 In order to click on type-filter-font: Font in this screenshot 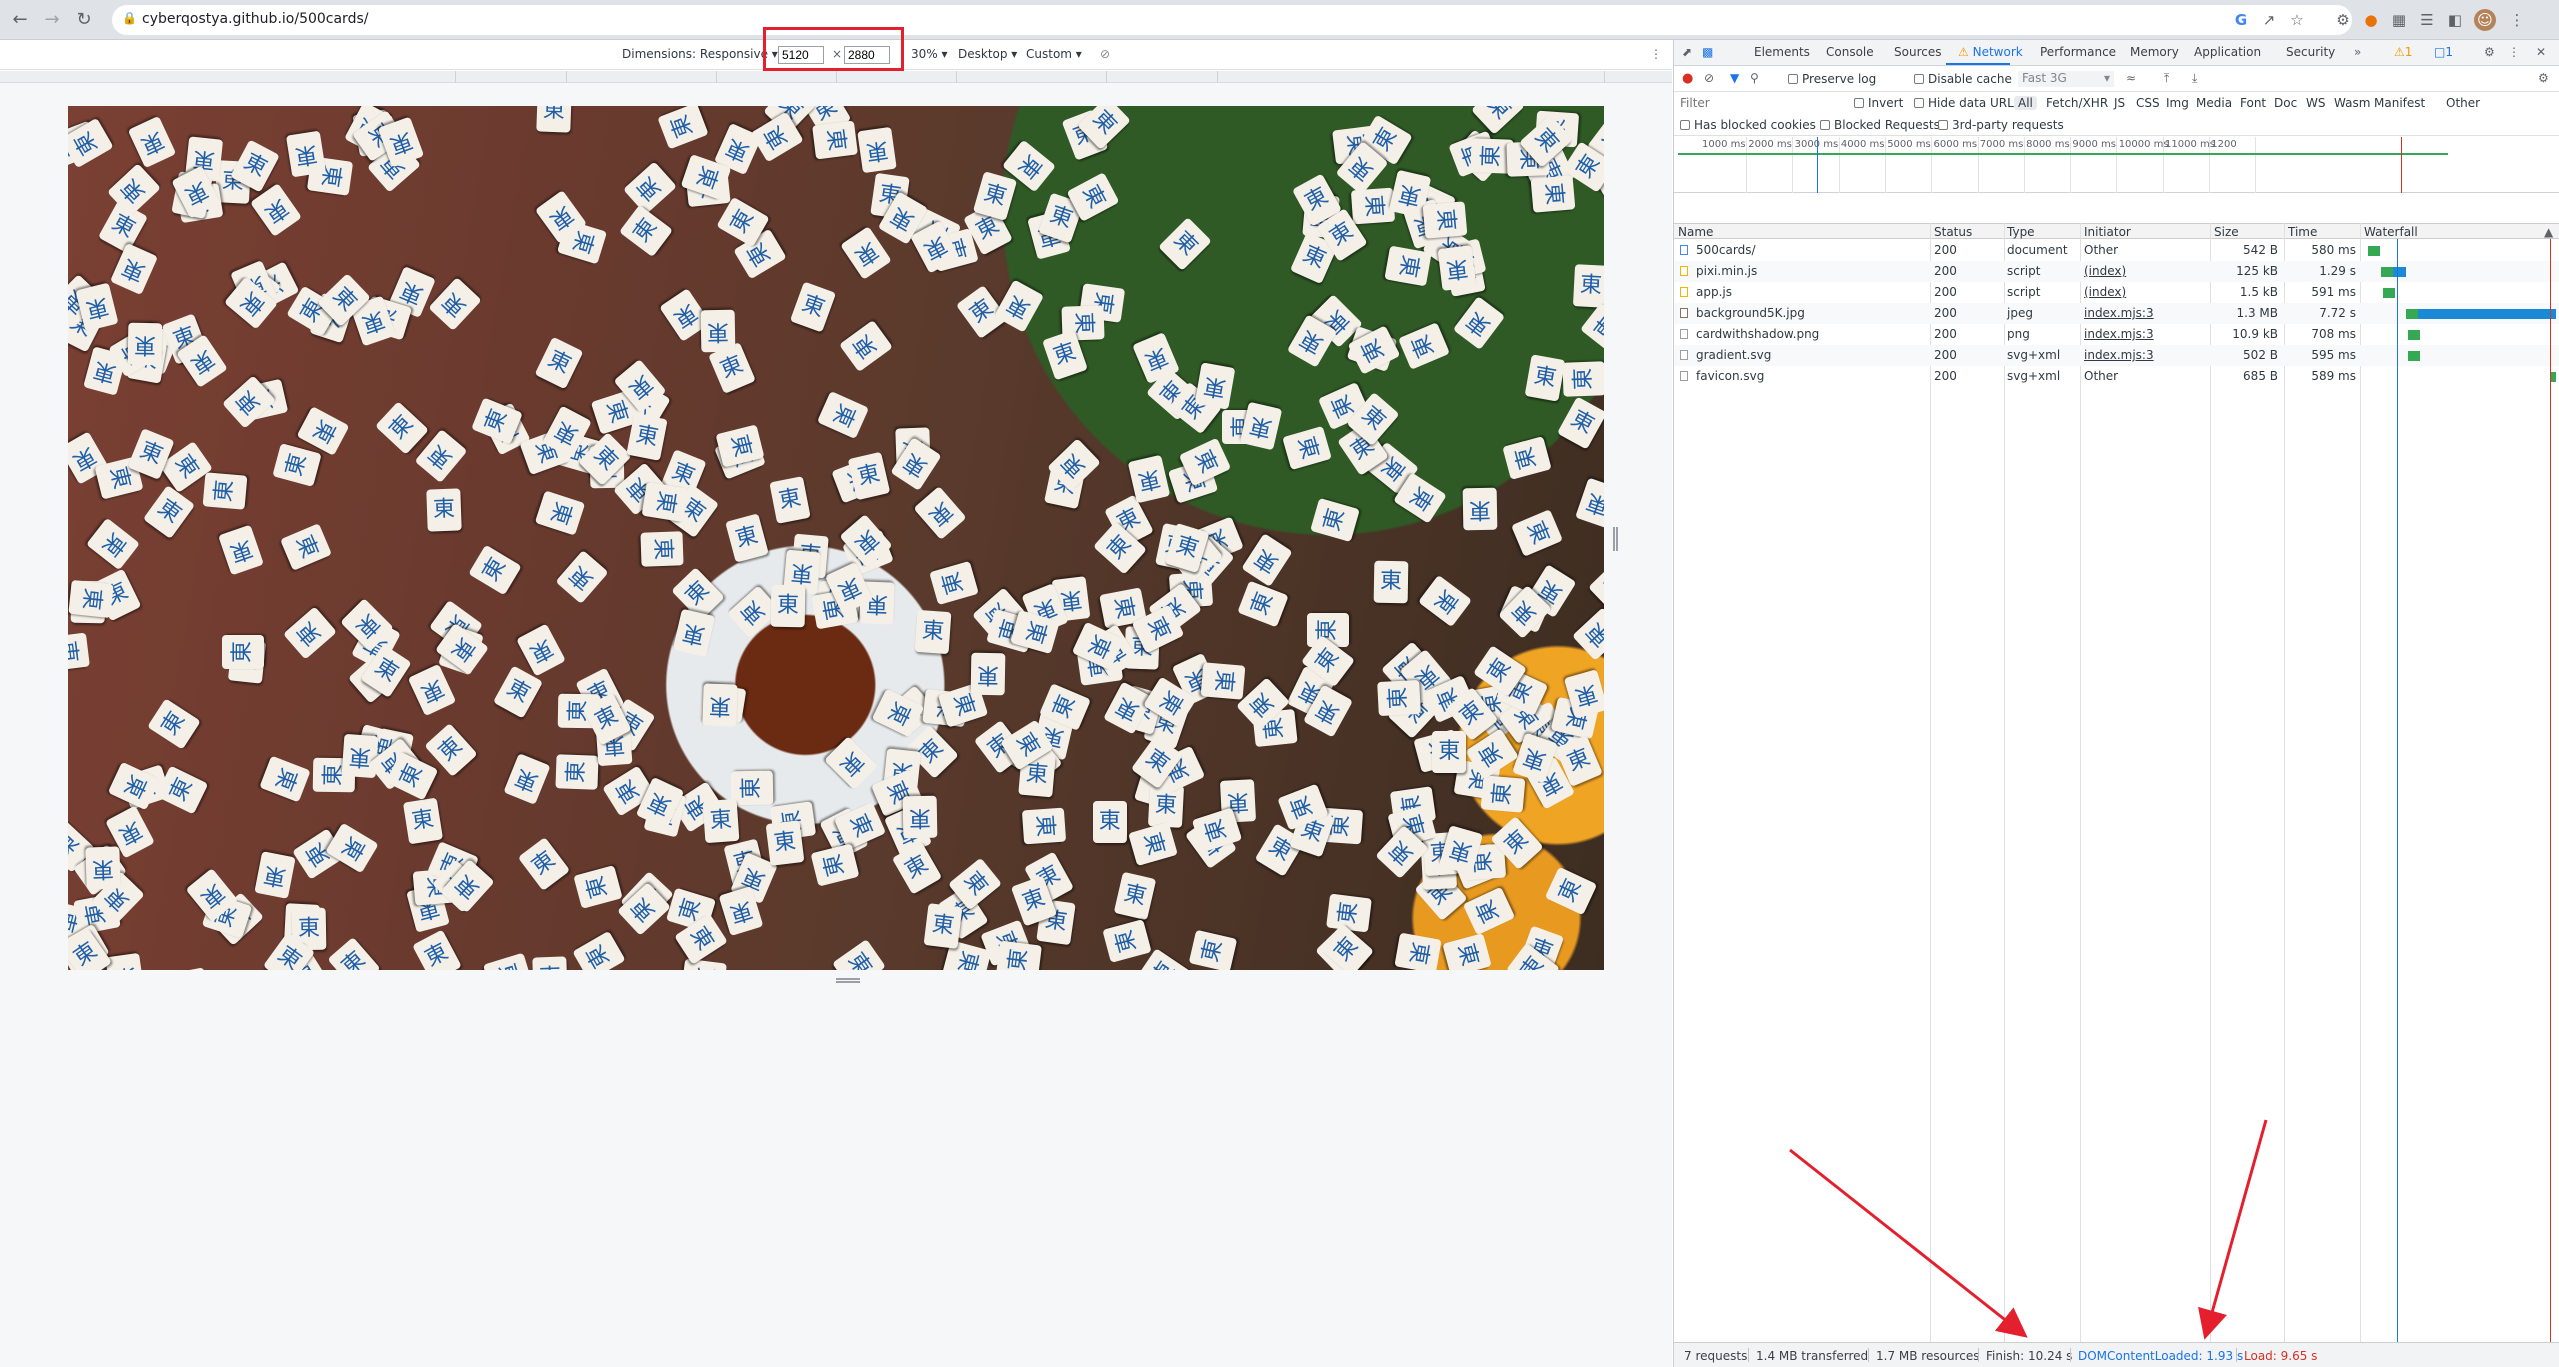, I will do `click(2253, 103)`.